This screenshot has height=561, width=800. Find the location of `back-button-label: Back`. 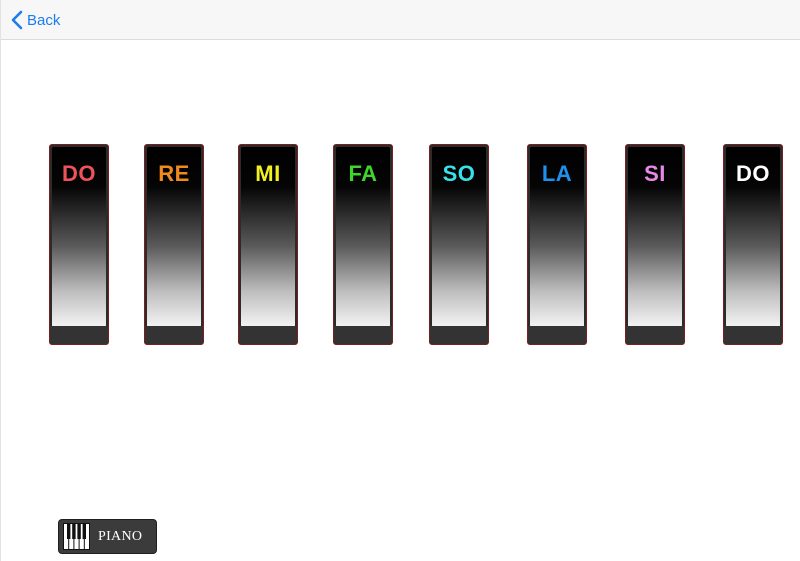

back-button-label: Back is located at coordinates (44, 20).